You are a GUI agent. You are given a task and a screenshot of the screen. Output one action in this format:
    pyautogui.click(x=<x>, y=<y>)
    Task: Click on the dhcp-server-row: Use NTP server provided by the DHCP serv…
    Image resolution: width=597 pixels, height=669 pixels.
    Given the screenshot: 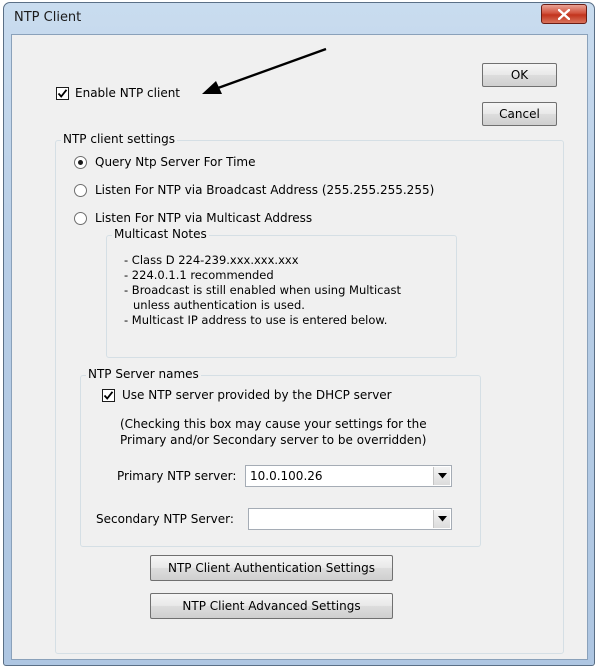 What is the action you would take?
    pyautogui.click(x=247, y=395)
    